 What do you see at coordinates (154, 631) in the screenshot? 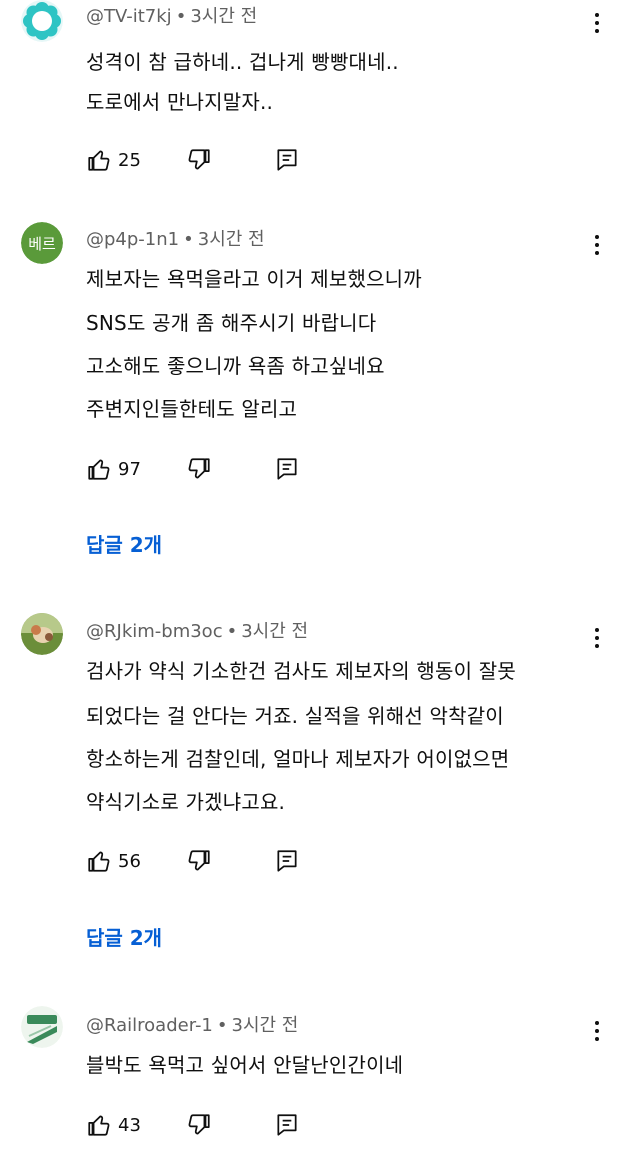
I see `author-name: @RJkim-bm3oc` at bounding box center [154, 631].